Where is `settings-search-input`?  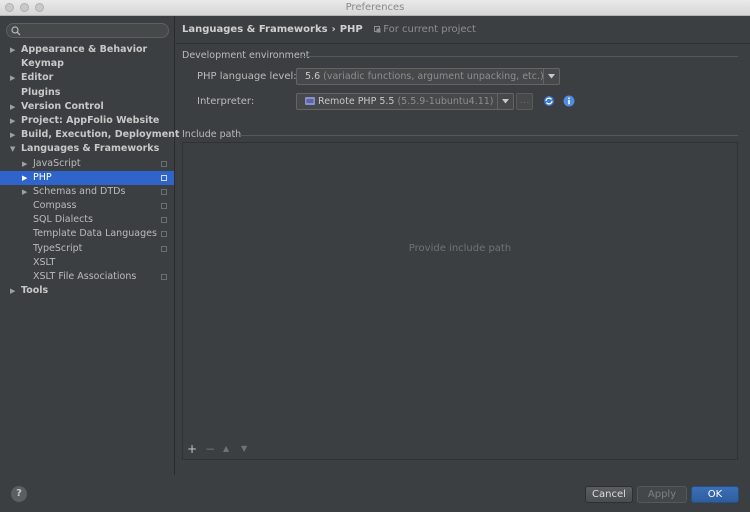
settings-search-input is located at coordinates (87, 30).